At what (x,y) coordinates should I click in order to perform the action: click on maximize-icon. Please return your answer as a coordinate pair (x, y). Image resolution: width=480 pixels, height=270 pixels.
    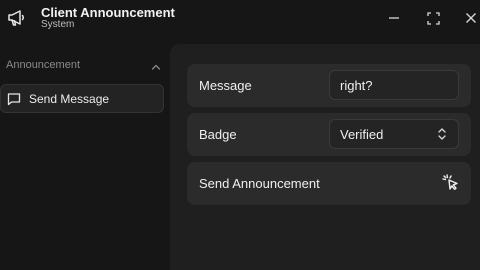
    Looking at the image, I should click on (433, 18).